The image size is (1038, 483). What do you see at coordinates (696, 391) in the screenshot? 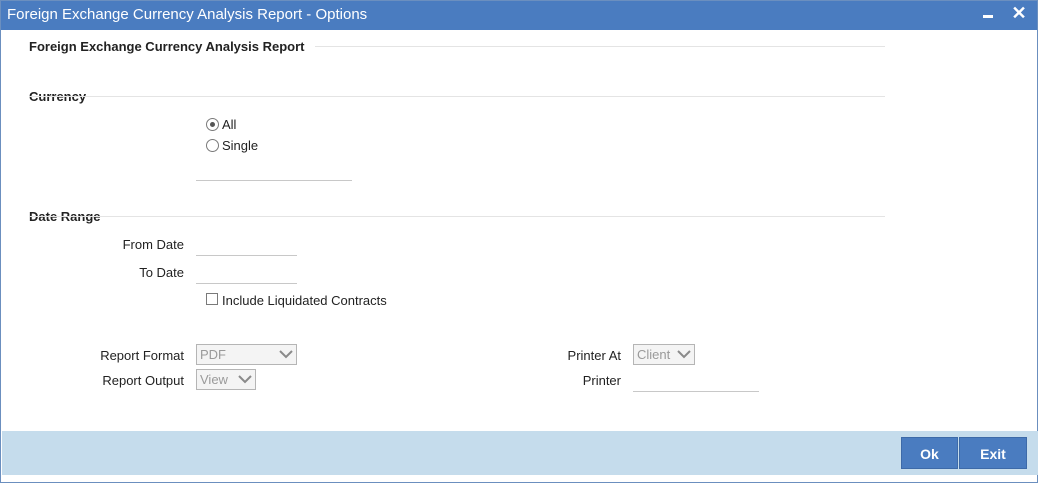
I see `printer-input` at bounding box center [696, 391].